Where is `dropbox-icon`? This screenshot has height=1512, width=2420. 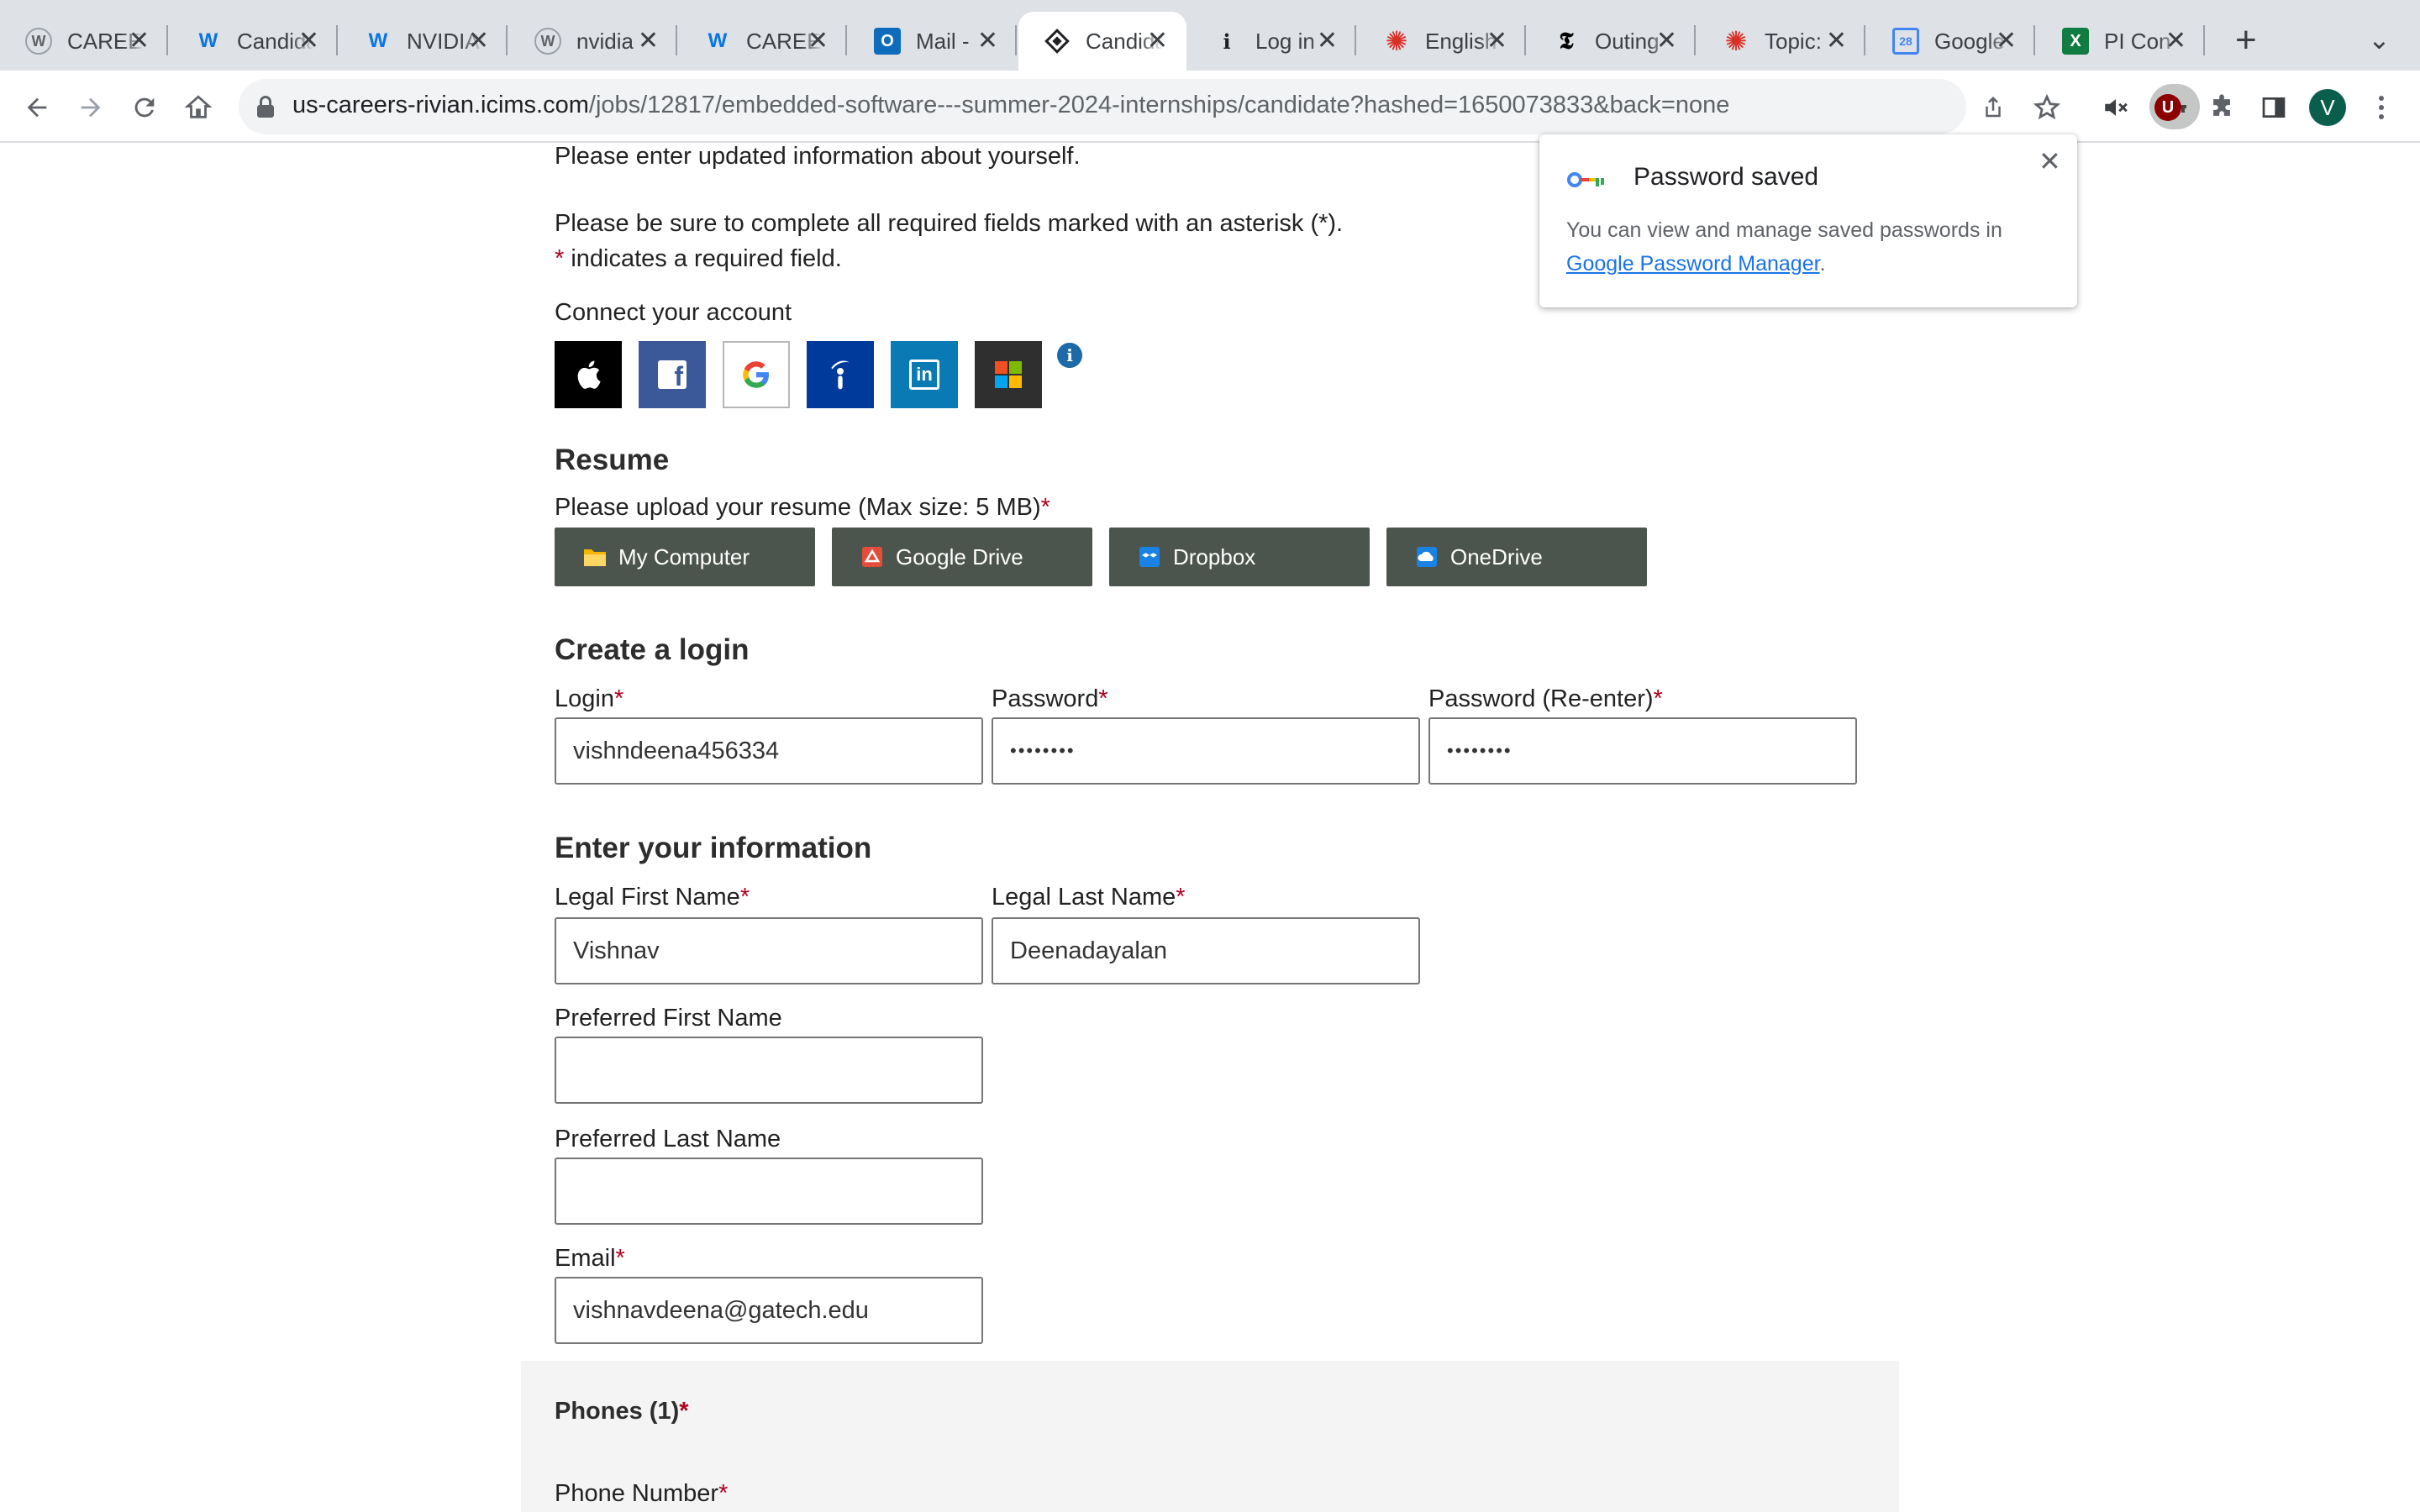 dropbox-icon is located at coordinates (1149, 557).